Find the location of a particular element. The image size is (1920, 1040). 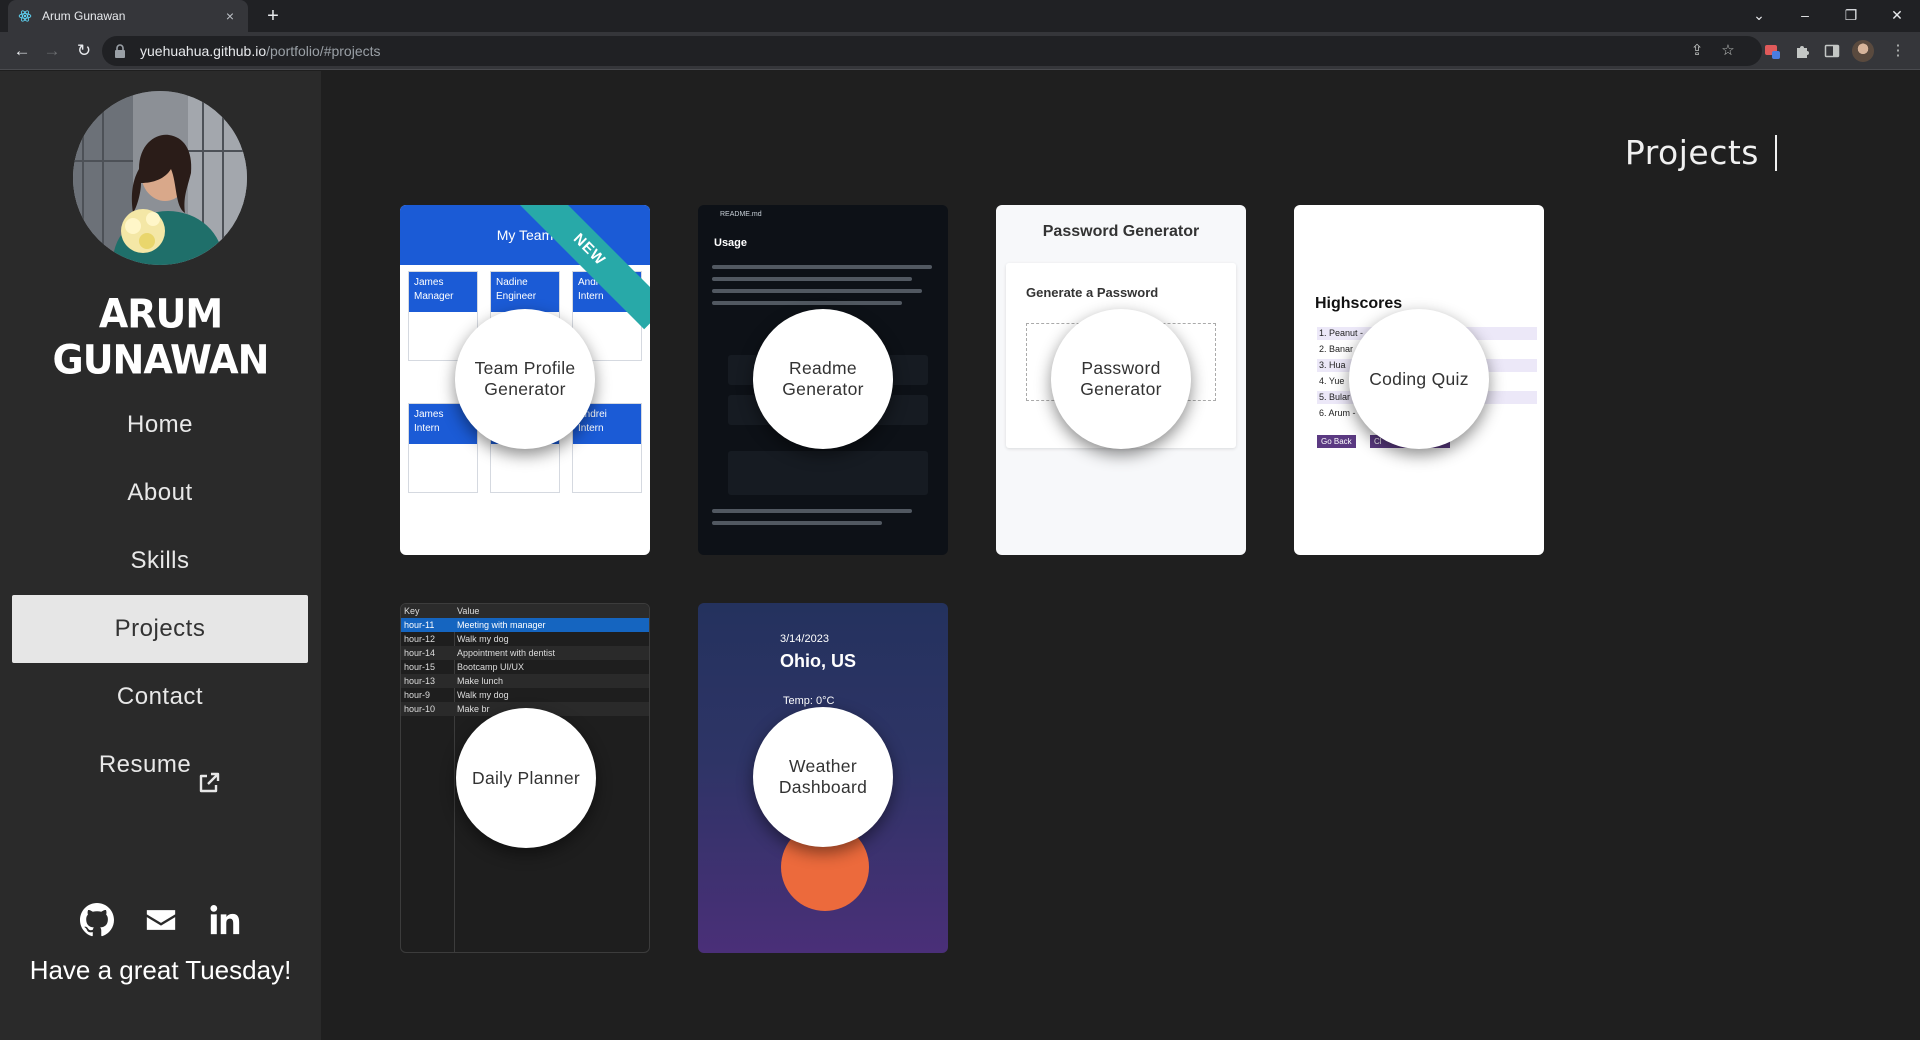

minimize-icon: – is located at coordinates (1805, 16).